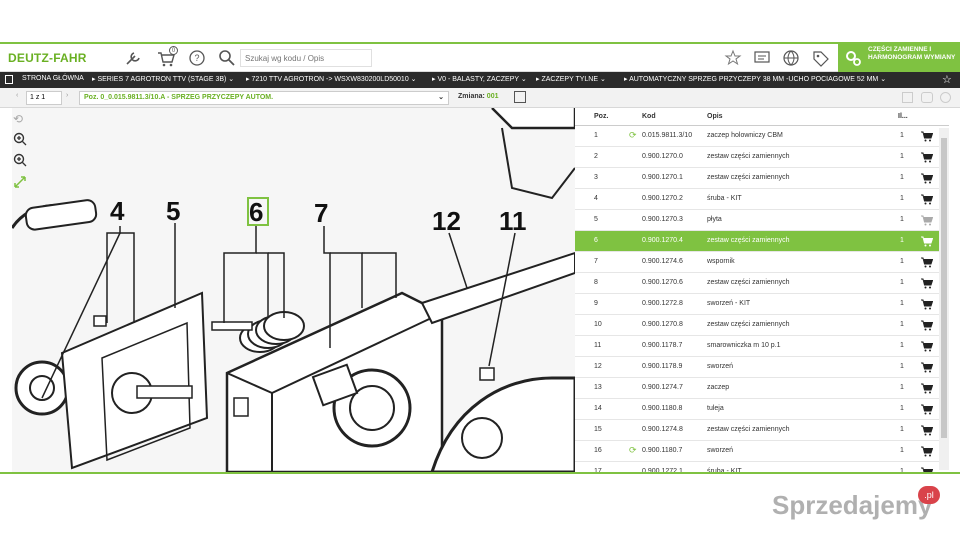  What do you see at coordinates (662, 240) in the screenshot?
I see `row-code: 0.900.1270.4` at bounding box center [662, 240].